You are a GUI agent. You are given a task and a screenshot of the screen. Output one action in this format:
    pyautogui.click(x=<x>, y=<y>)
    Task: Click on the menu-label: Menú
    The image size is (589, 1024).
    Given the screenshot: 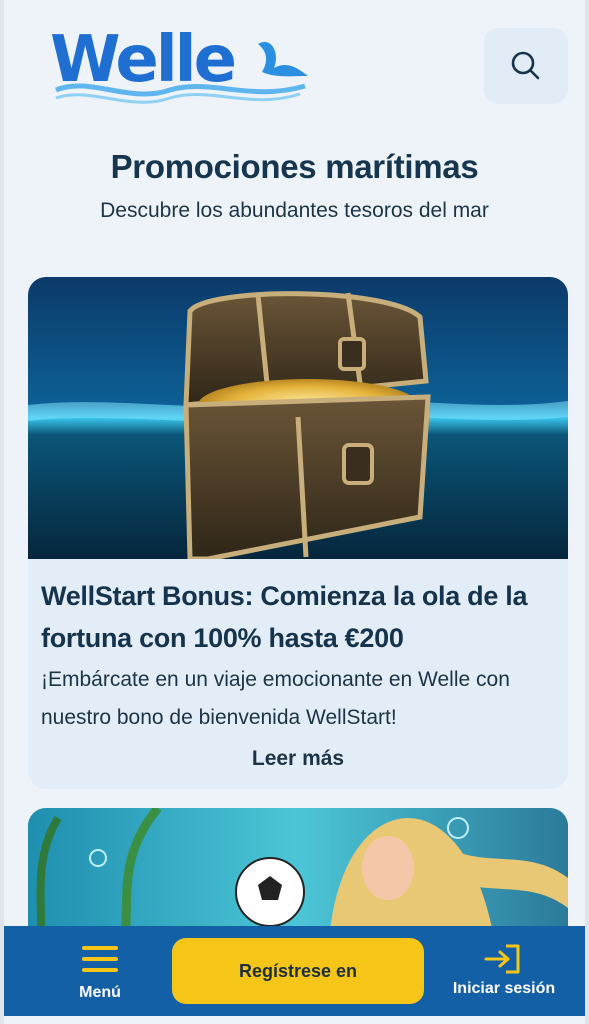 What is the action you would take?
    pyautogui.click(x=100, y=992)
    